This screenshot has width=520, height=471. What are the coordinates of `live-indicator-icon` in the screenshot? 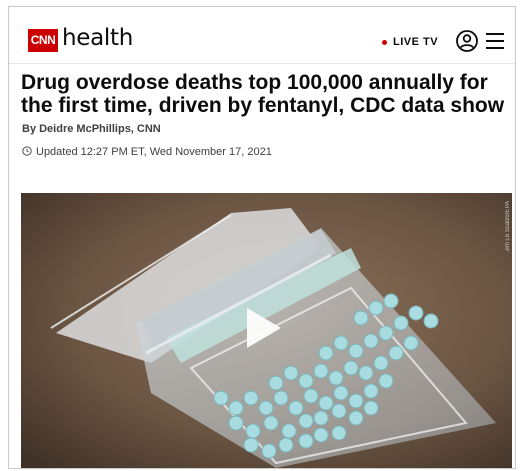 It's located at (384, 42).